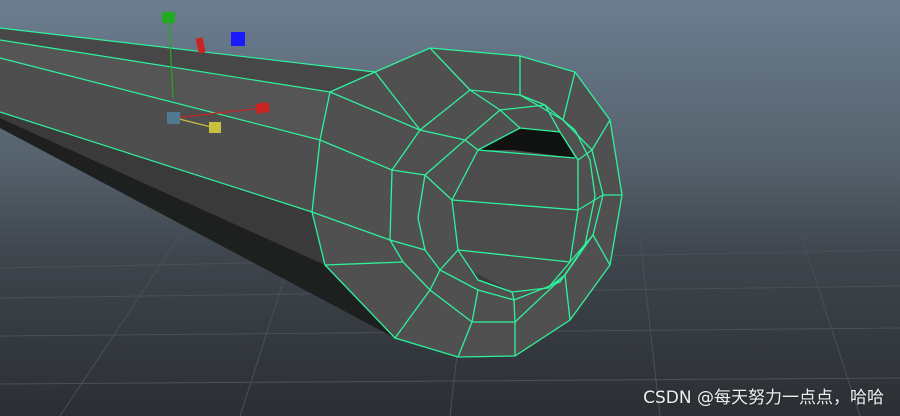 The image size is (900, 416). I want to click on plane-handle, so click(215, 127).